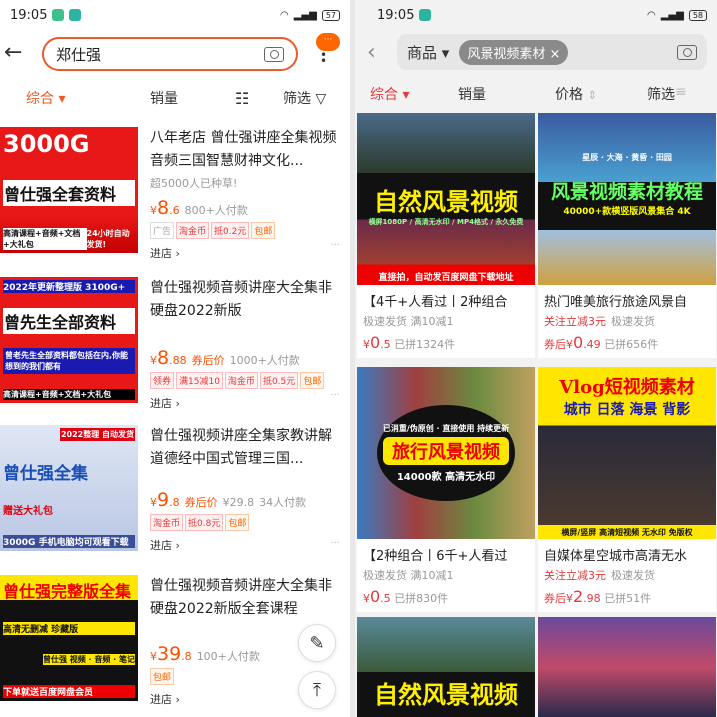 The width and height of the screenshot is (717, 717). What do you see at coordinates (175, 15) in the screenshot?
I see `status-bar: 19:05 ◠ ▂▄▆ 57` at bounding box center [175, 15].